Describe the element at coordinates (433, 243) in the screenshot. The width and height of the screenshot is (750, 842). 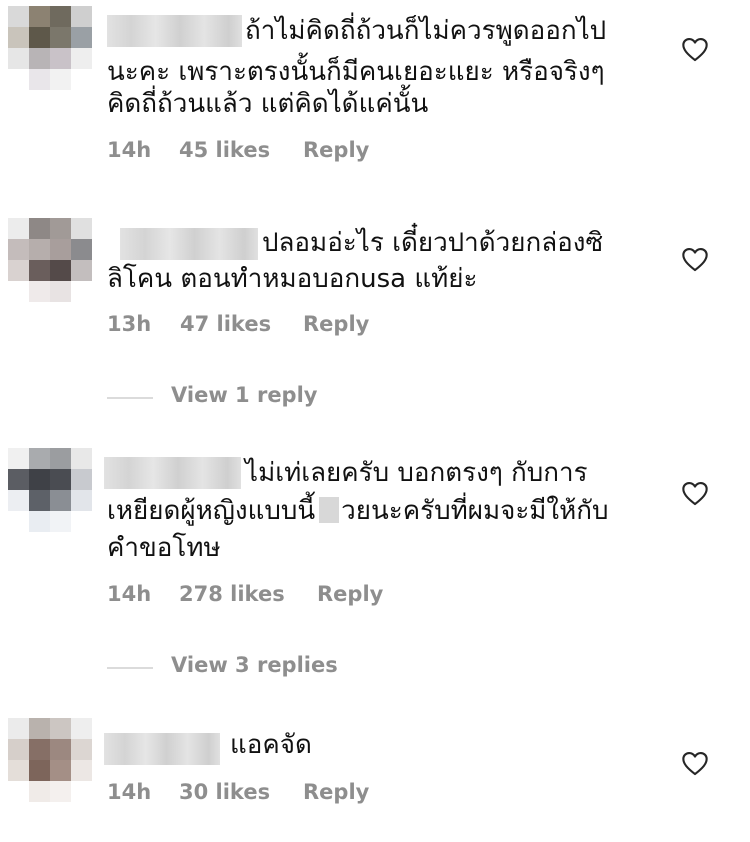
I see `comment-text-line: ปลอมอ่ะไร เดี๋ยวปาด้วยกล่องซิ` at that location.